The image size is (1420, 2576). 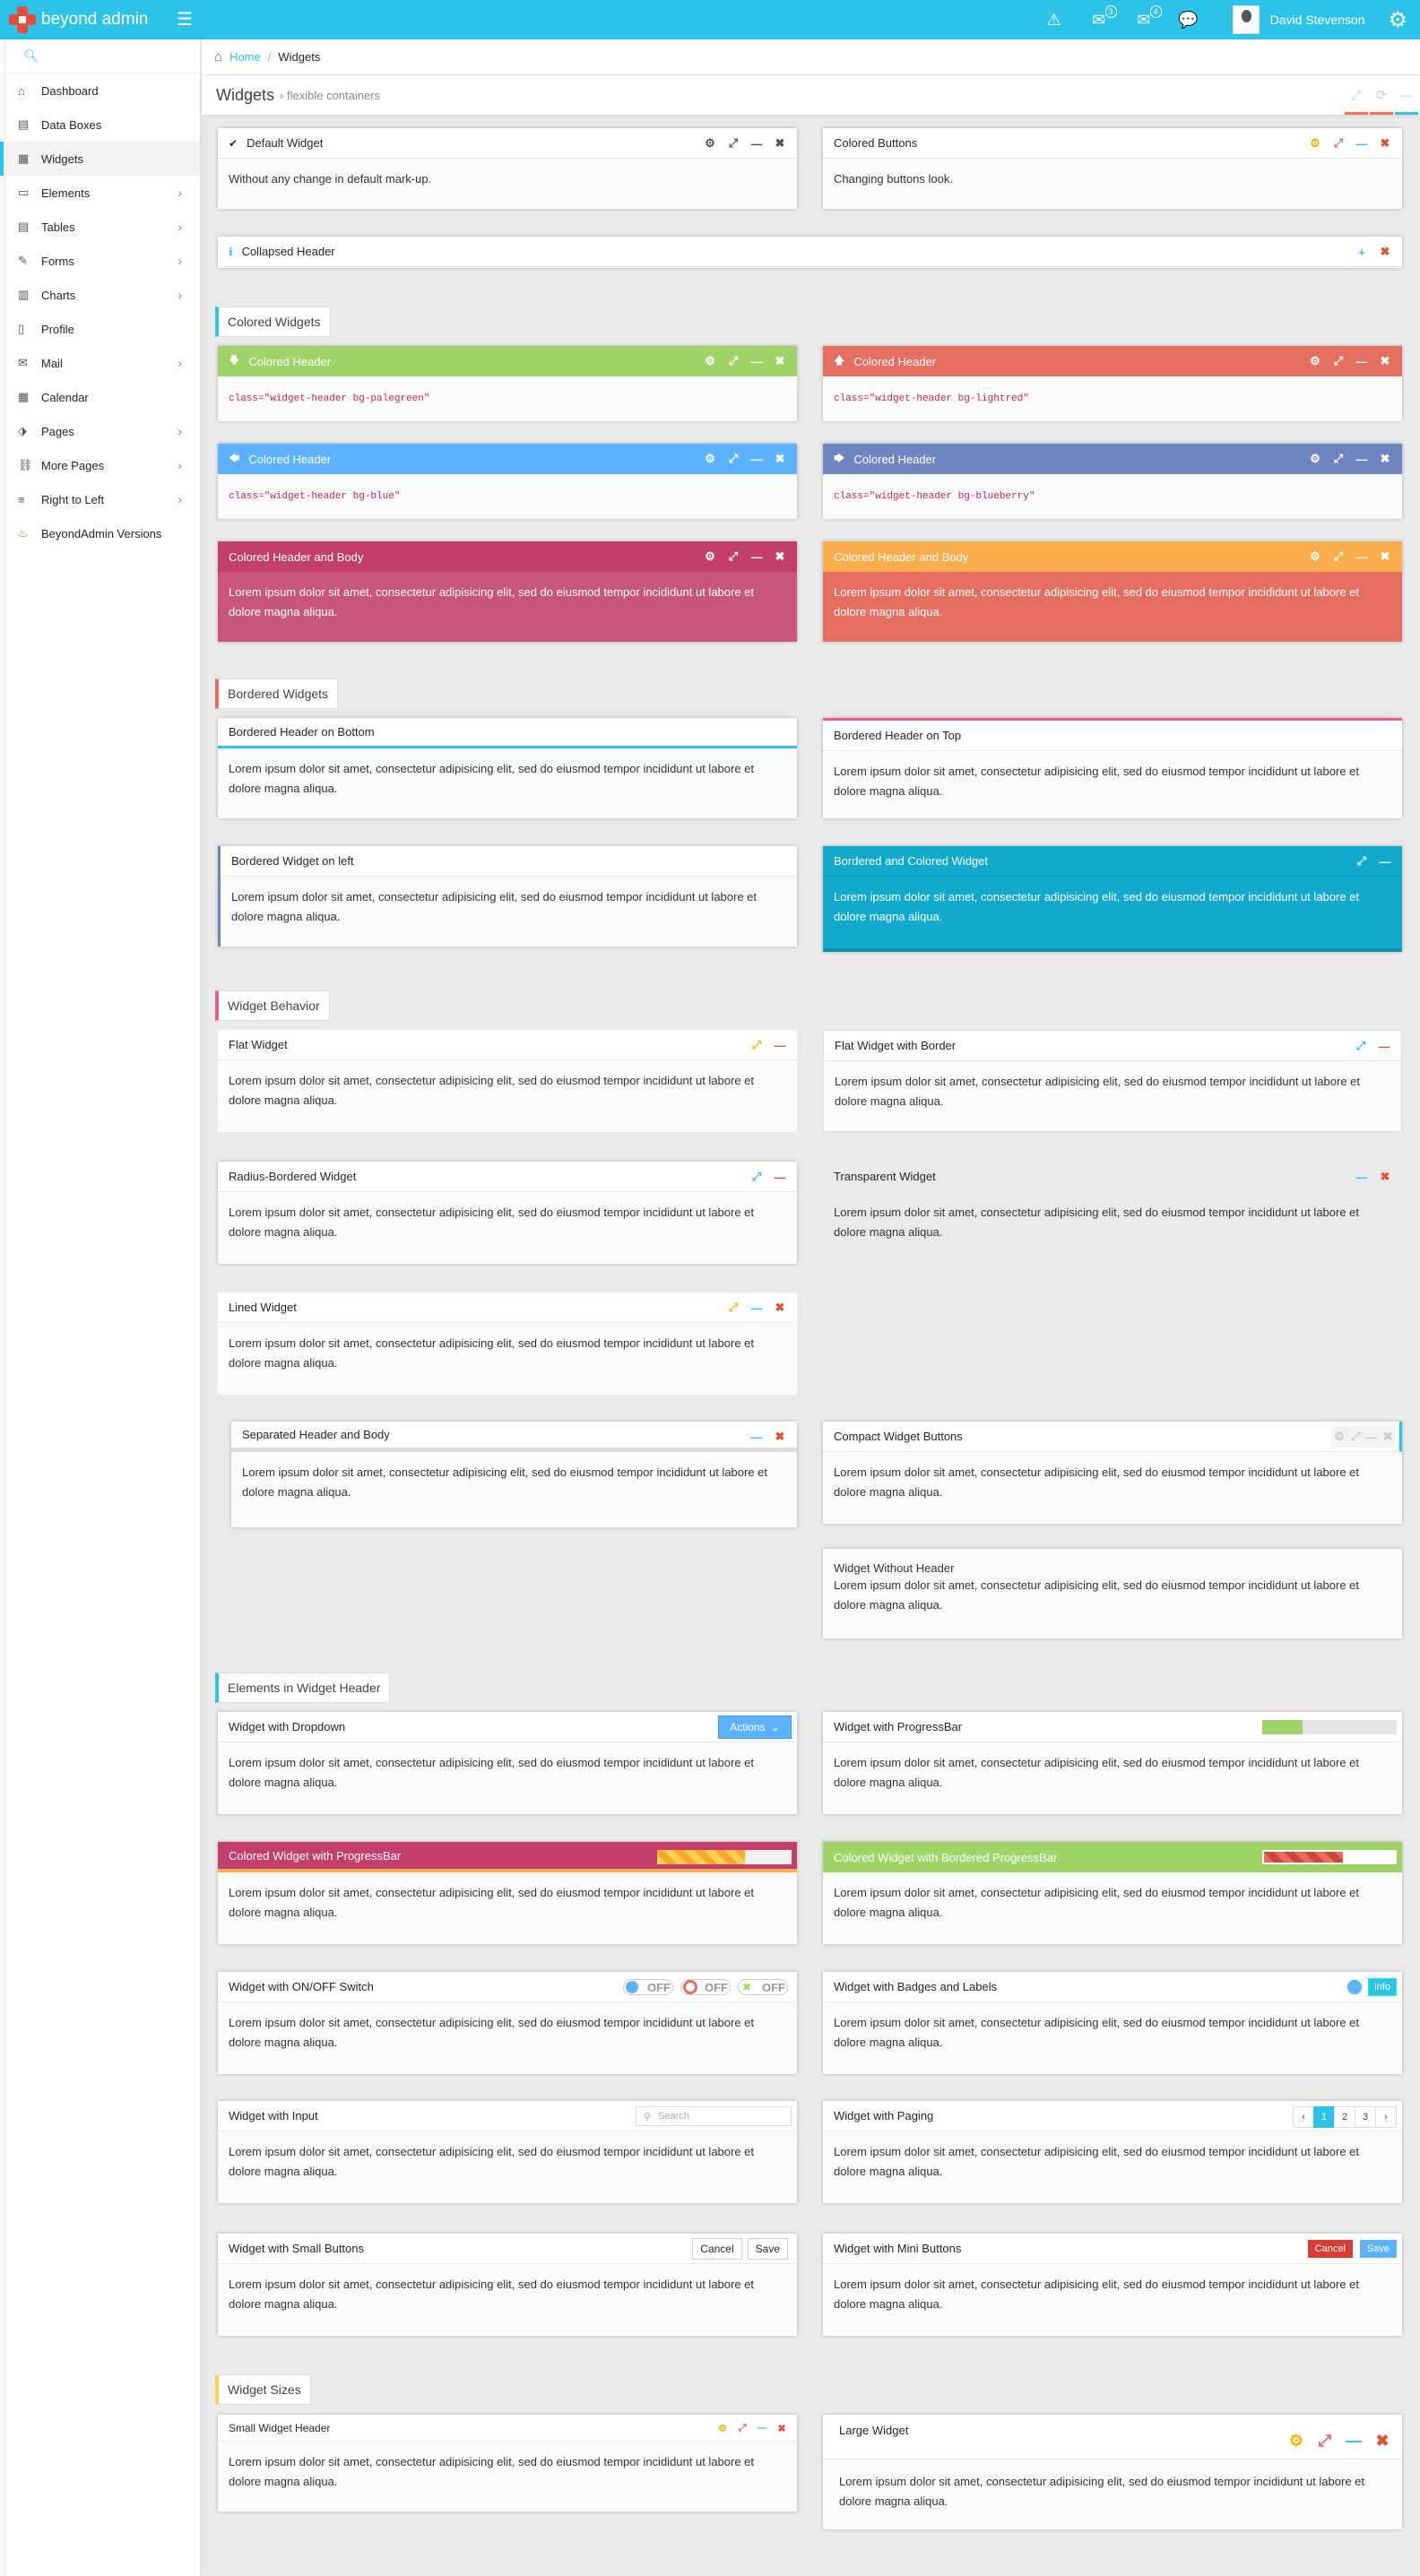 I want to click on sidebar-item-dashboard: ⌂ Dashboard, so click(x=100, y=90).